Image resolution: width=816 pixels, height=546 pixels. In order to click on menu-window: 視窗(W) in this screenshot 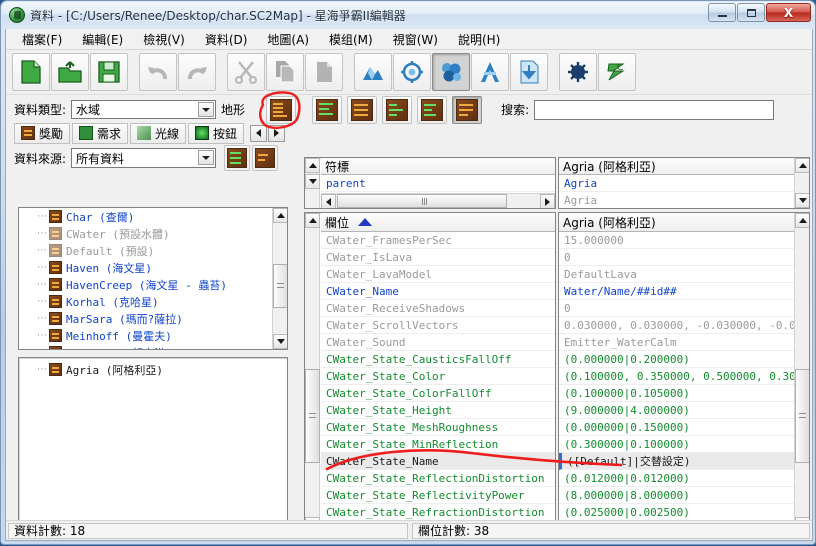, I will do `click(415, 39)`.